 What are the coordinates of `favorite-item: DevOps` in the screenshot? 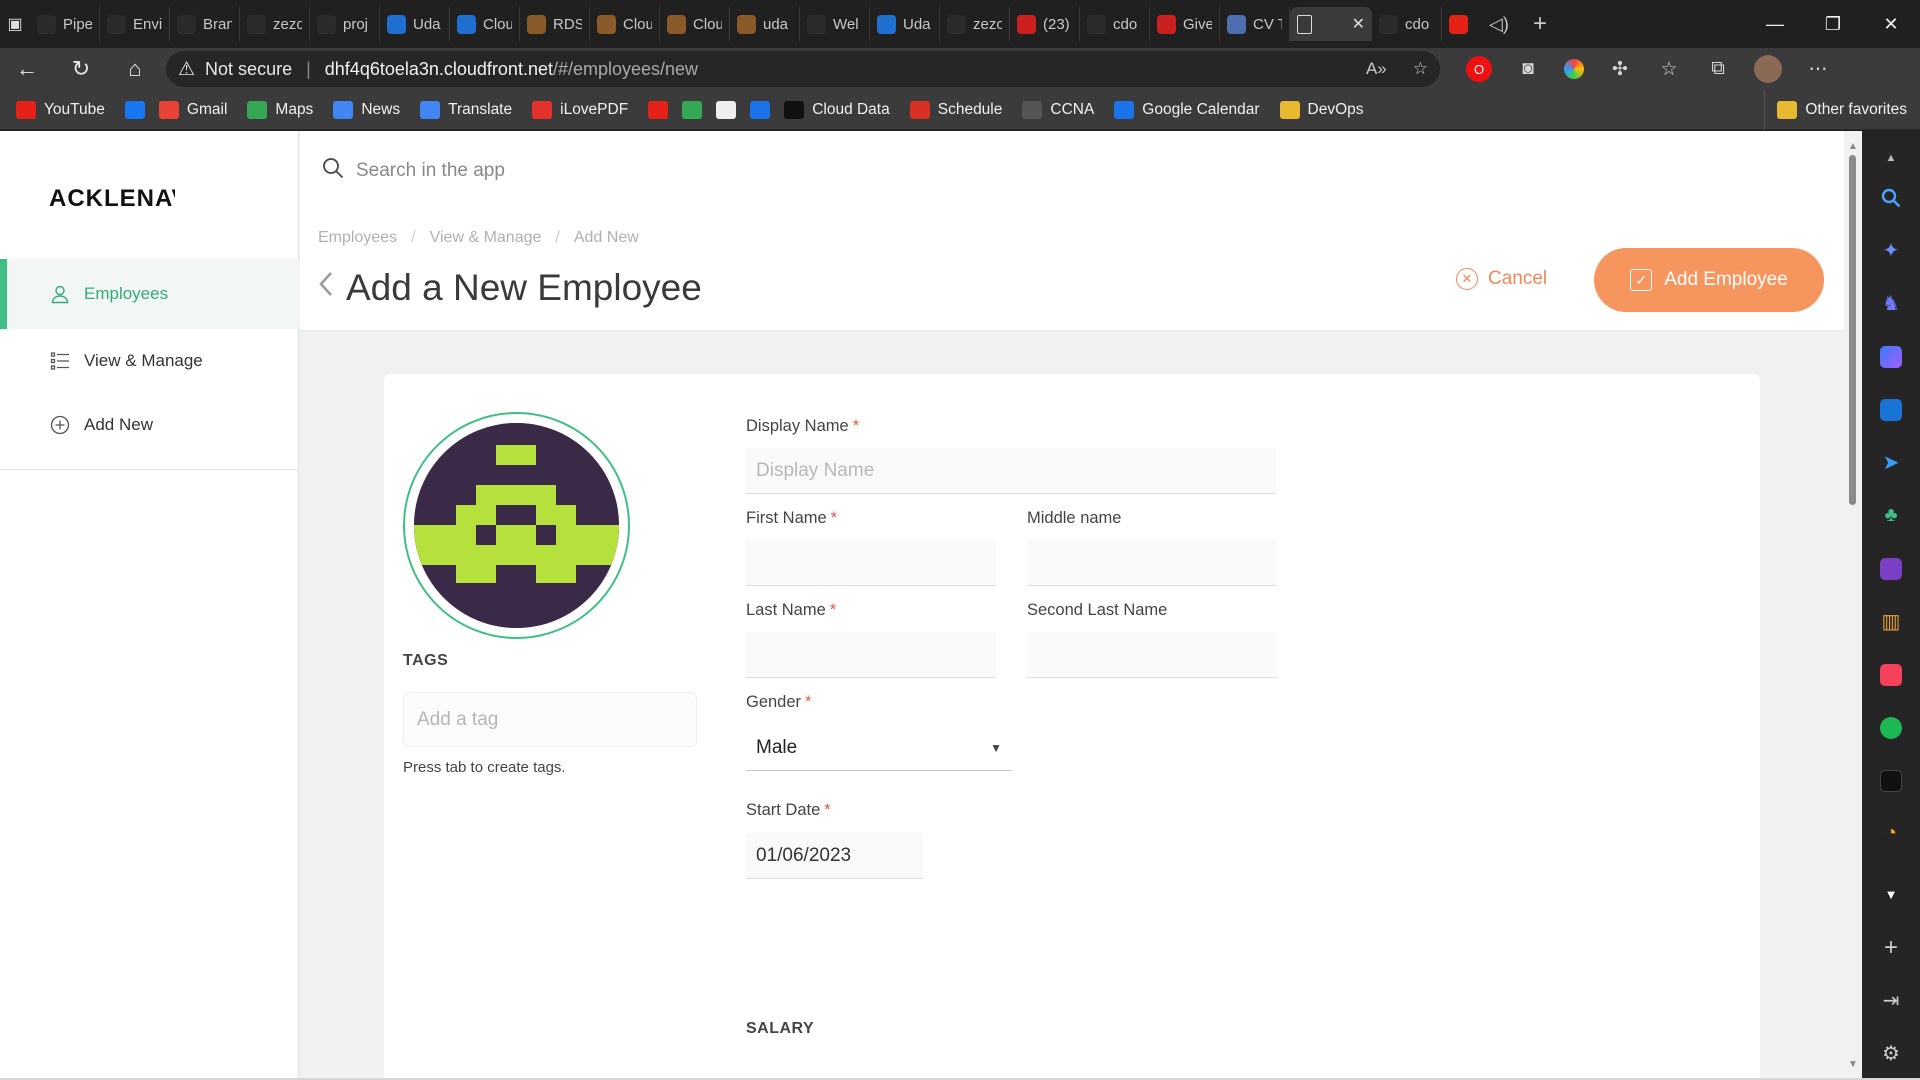 It's located at (1321, 109).